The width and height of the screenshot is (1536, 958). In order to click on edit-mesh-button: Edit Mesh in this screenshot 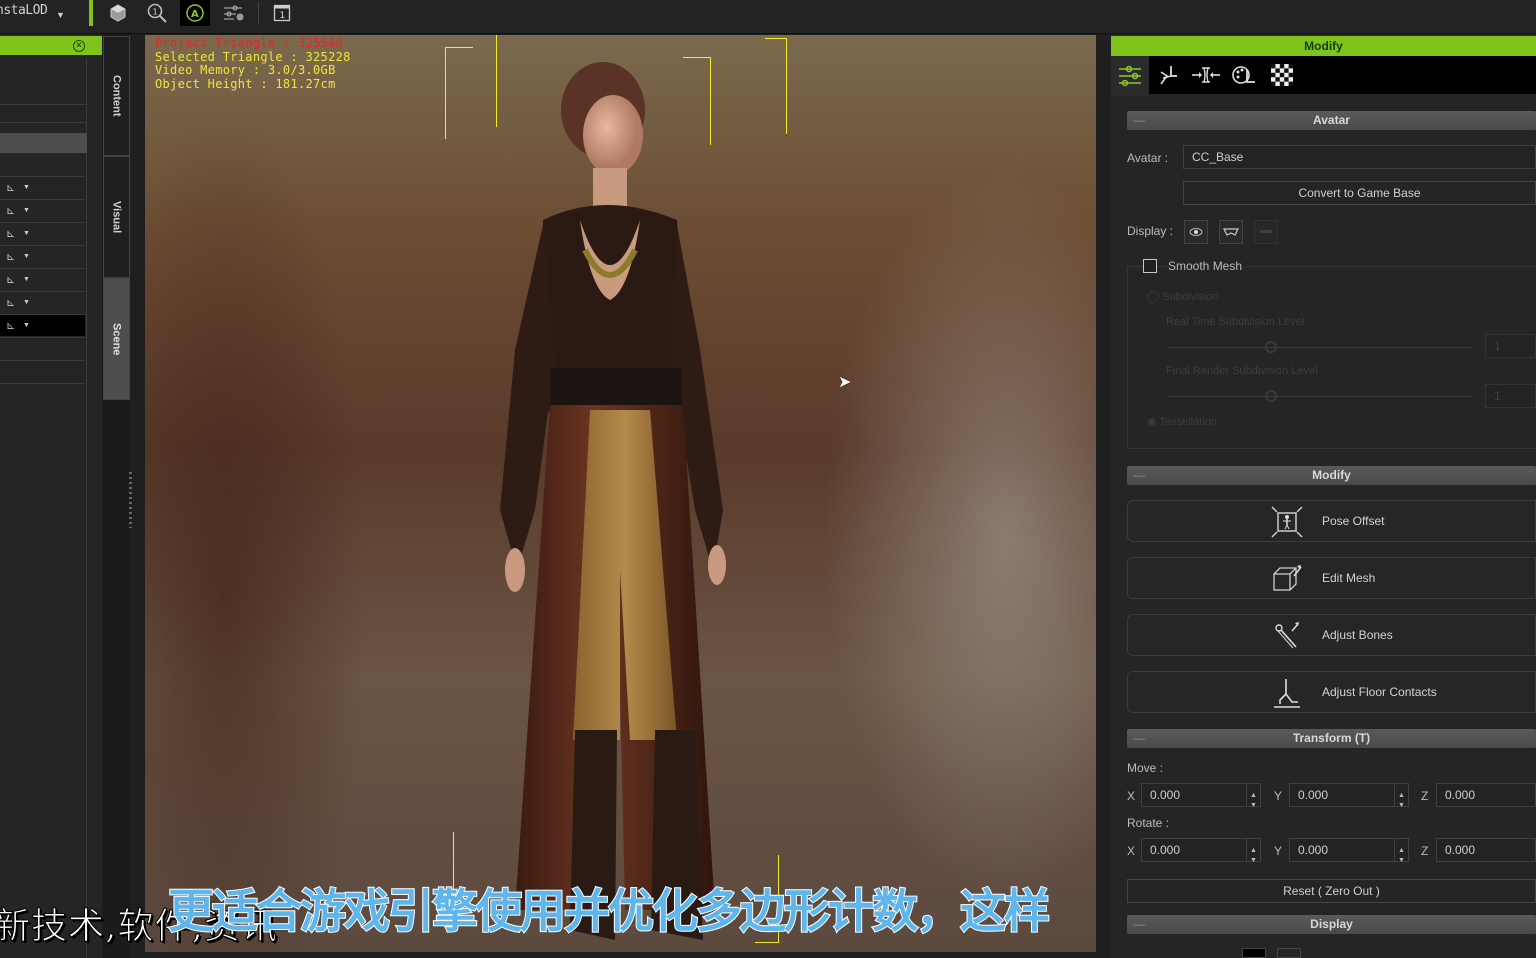, I will do `click(1331, 578)`.